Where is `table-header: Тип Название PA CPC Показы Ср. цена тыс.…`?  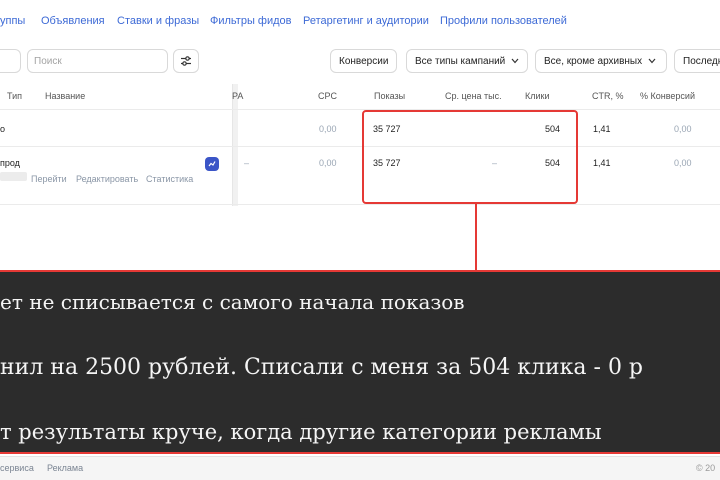 table-header: Тип Название PA CPC Показы Ср. цена тыс.… is located at coordinates (360, 97).